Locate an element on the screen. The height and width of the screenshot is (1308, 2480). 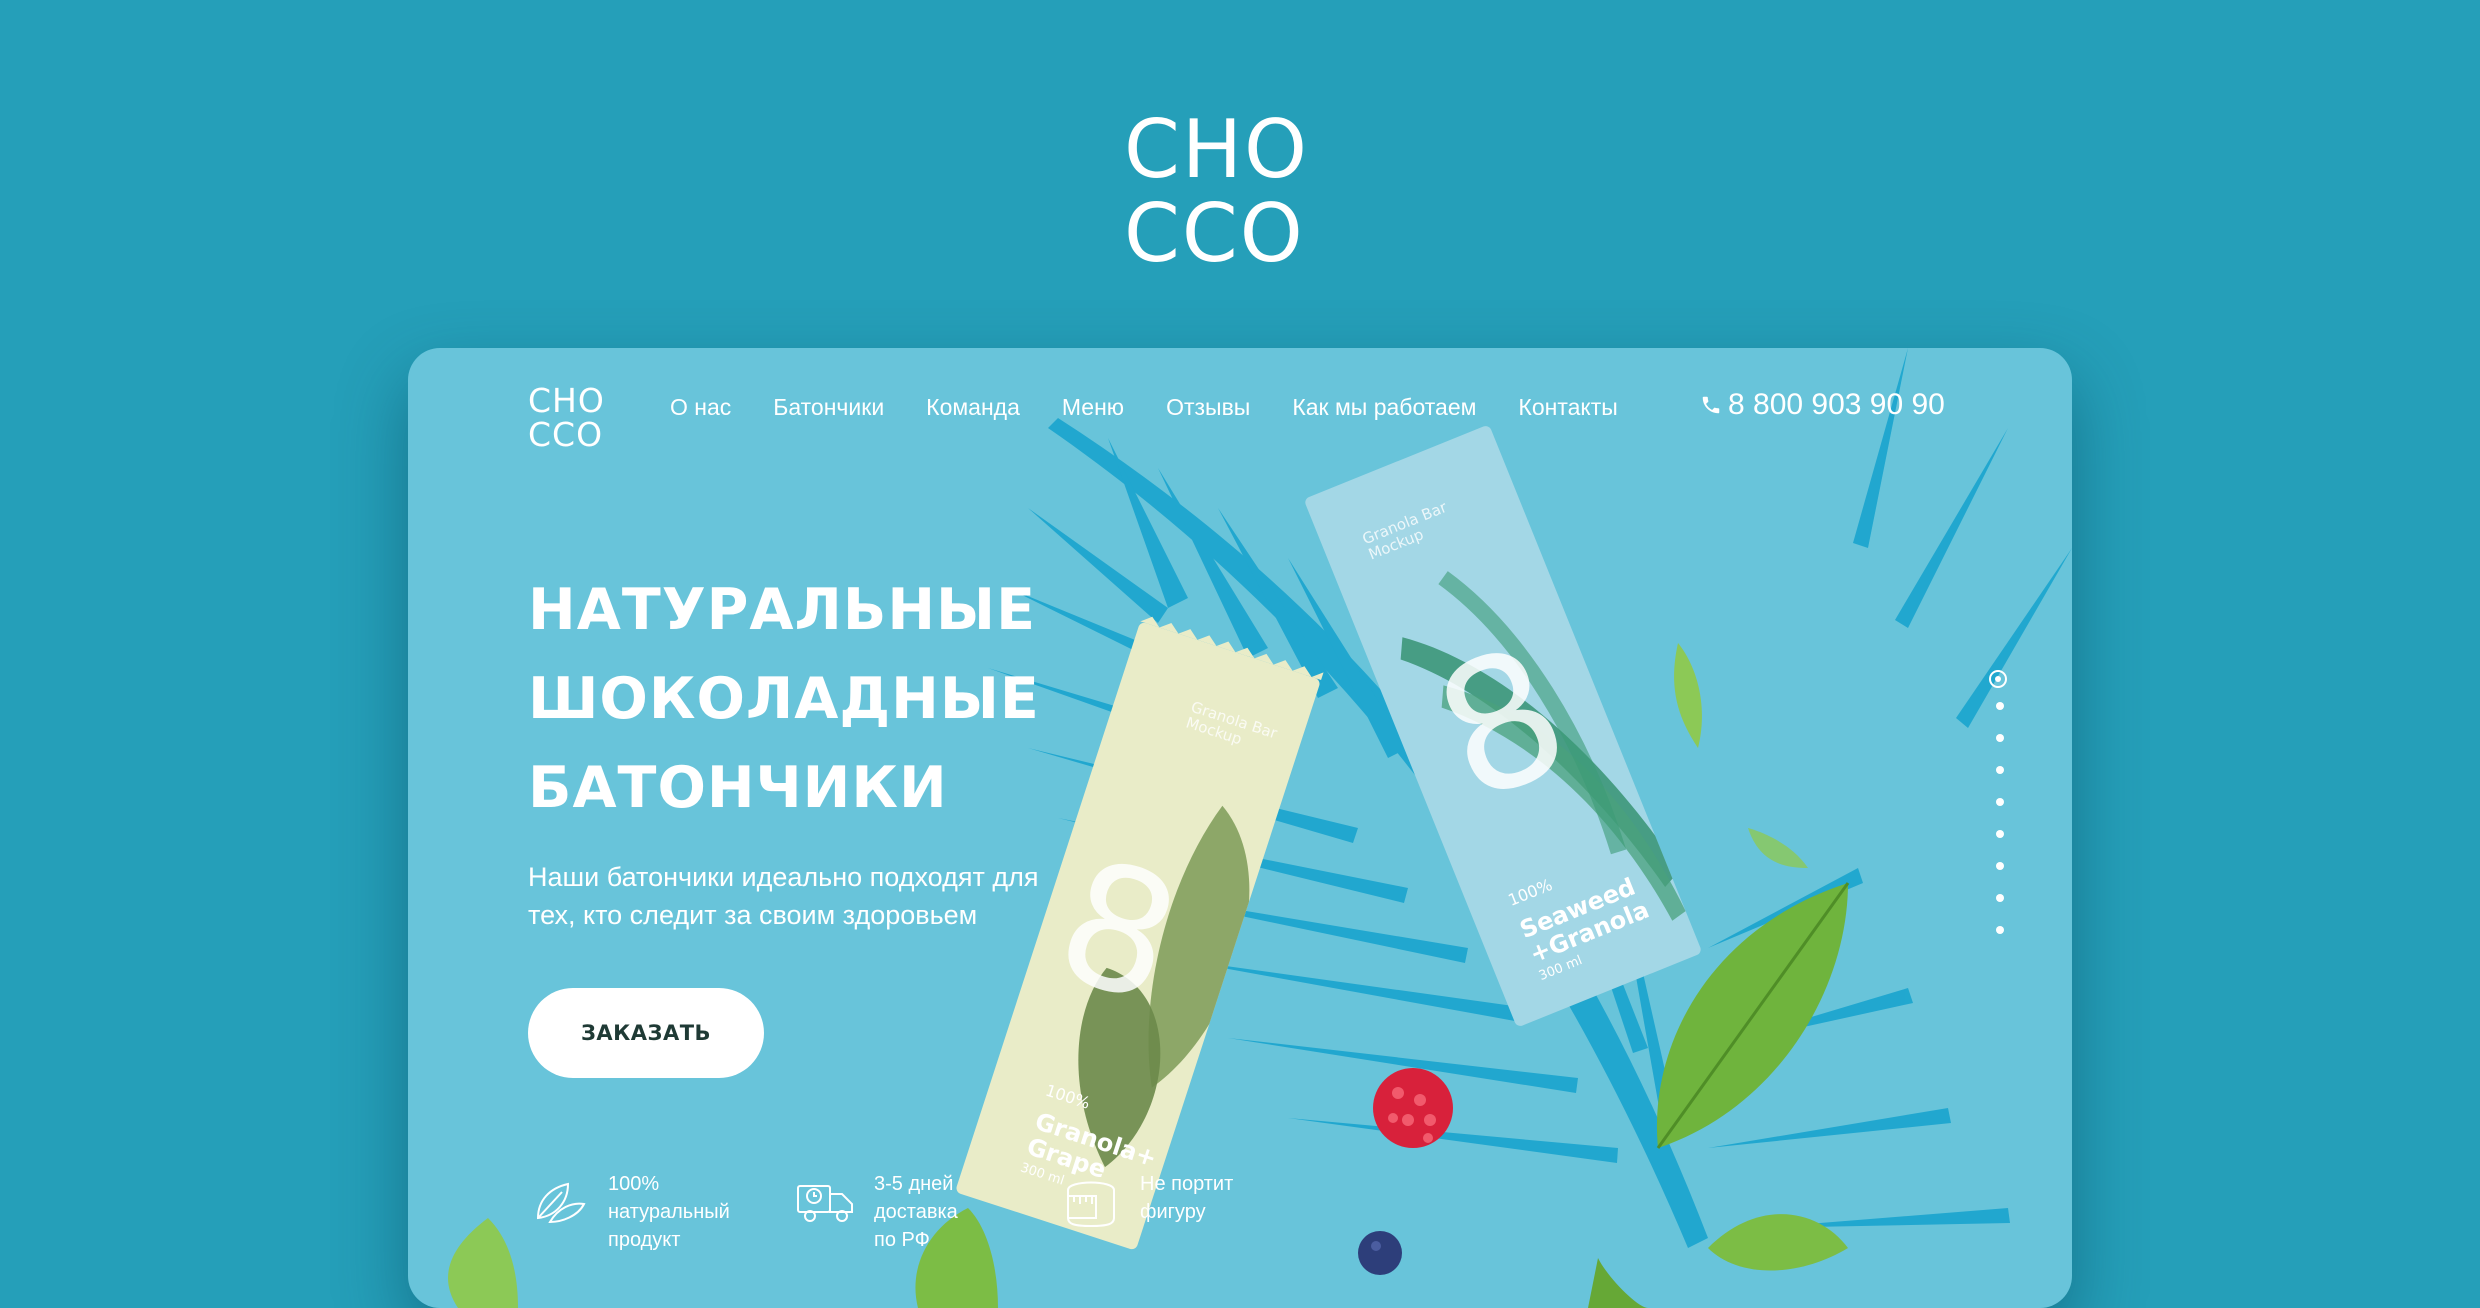
truck-icon is located at coordinates (825, 1203).